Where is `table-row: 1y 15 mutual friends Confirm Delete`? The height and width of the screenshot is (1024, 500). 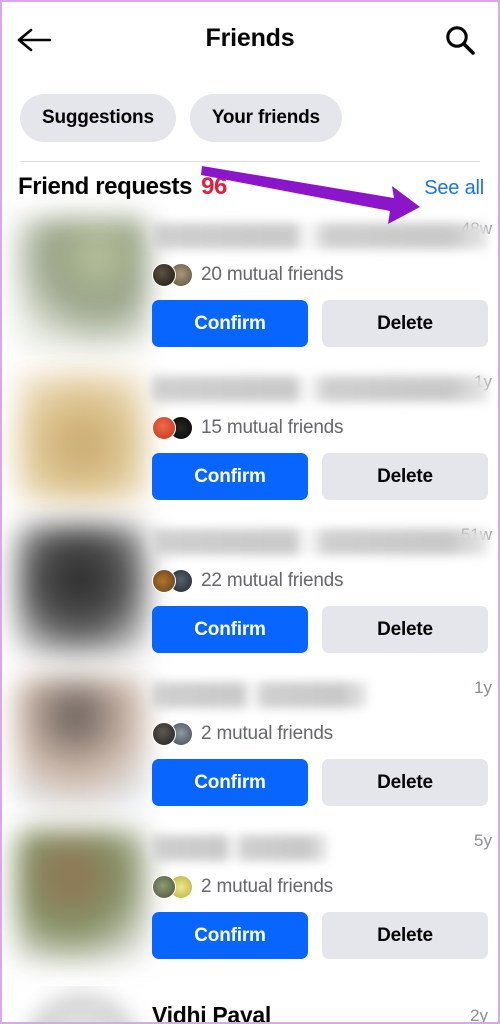 table-row: 1y 15 mutual friends Confirm Delete is located at coordinates (250, 436).